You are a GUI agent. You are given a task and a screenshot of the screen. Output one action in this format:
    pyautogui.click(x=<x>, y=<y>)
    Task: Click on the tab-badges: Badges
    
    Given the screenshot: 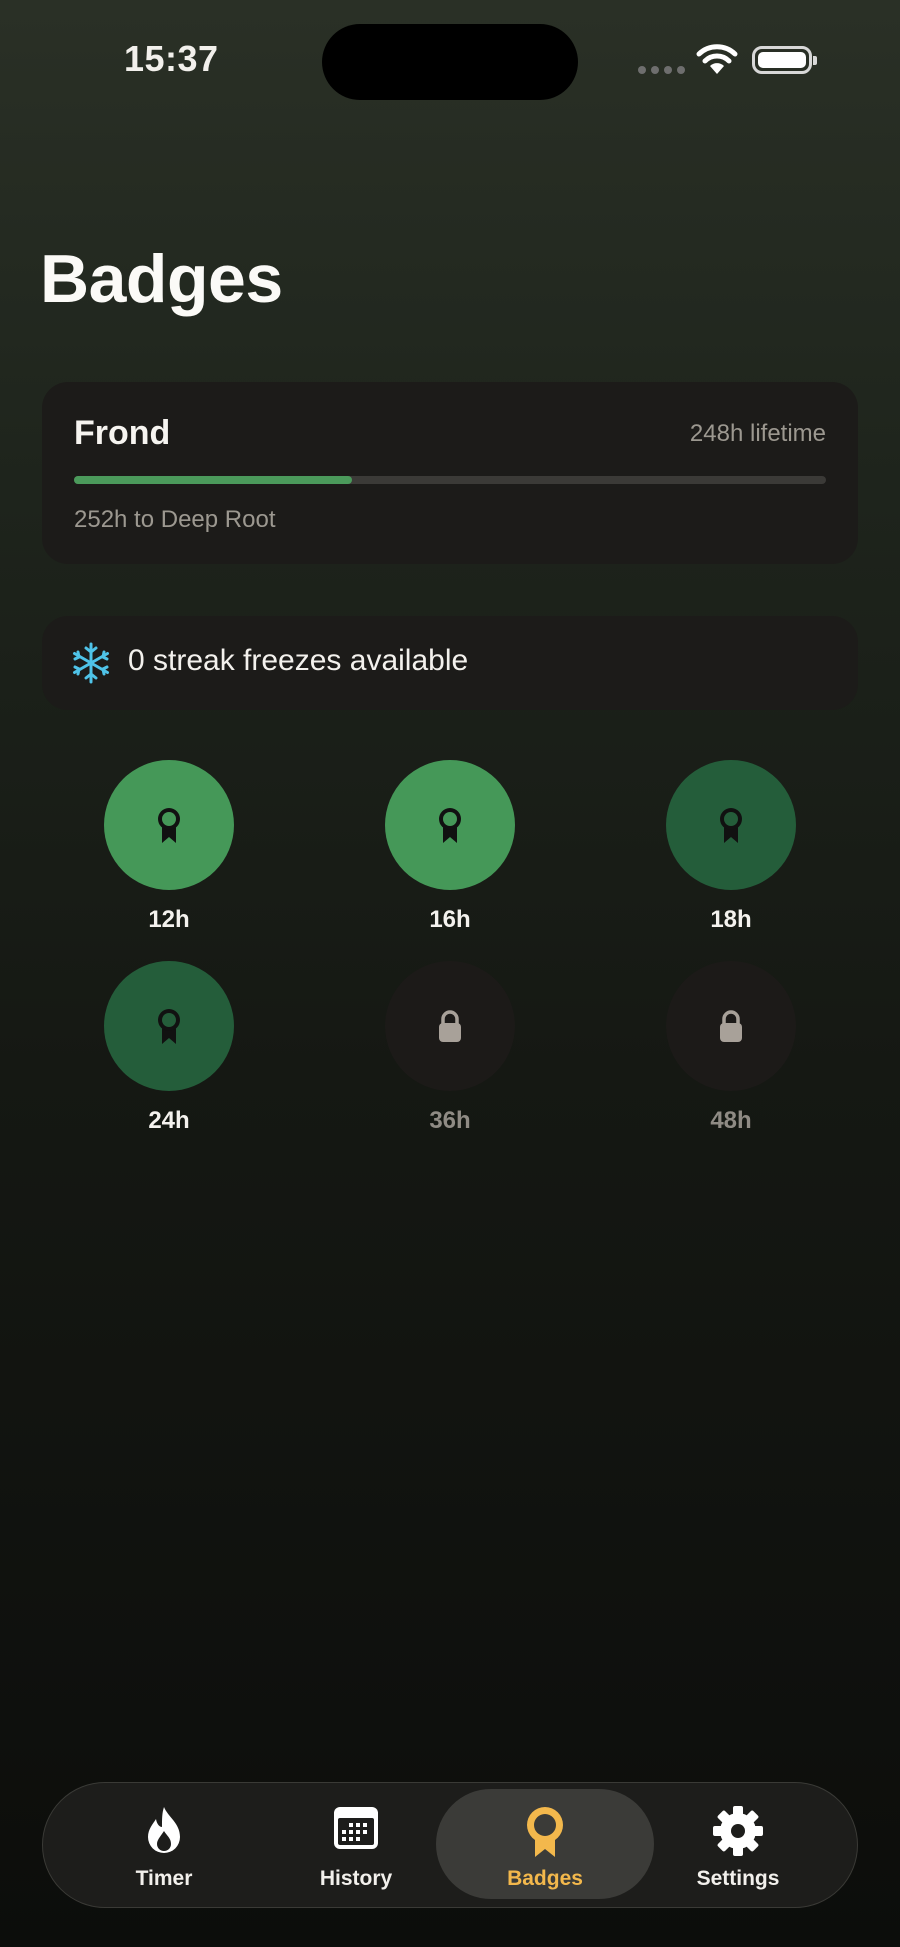 What is the action you would take?
    pyautogui.click(x=545, y=1844)
    